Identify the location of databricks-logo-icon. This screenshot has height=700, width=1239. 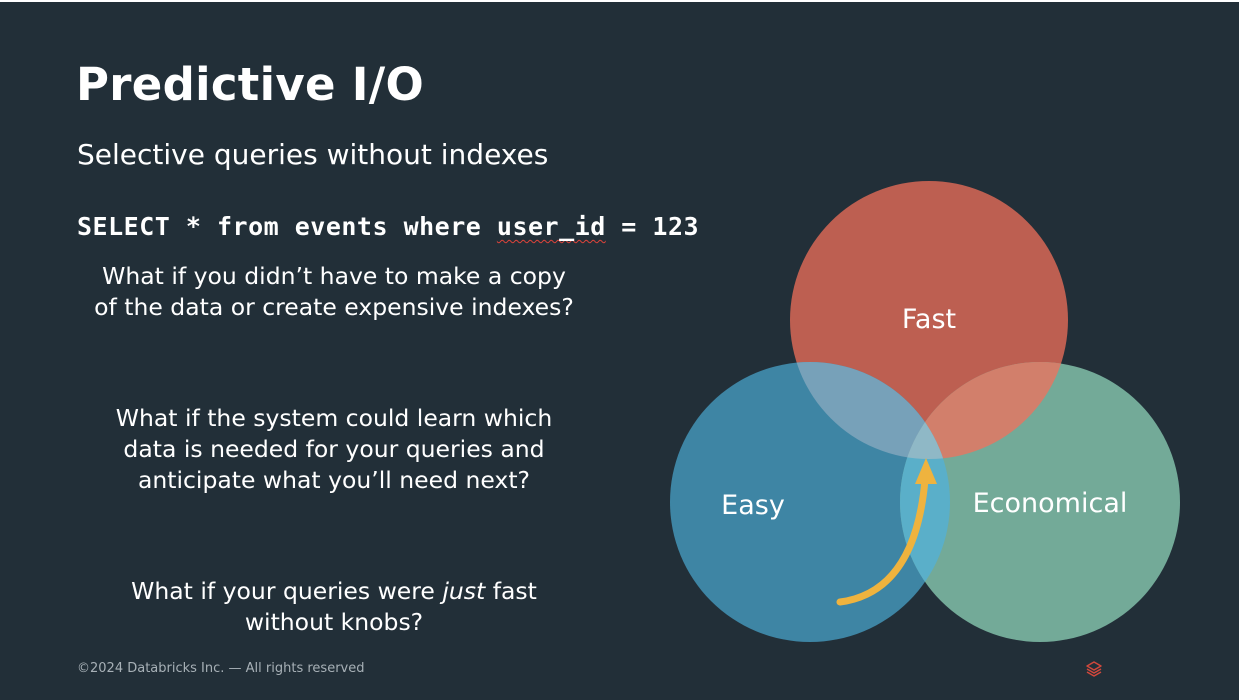
(1094, 669).